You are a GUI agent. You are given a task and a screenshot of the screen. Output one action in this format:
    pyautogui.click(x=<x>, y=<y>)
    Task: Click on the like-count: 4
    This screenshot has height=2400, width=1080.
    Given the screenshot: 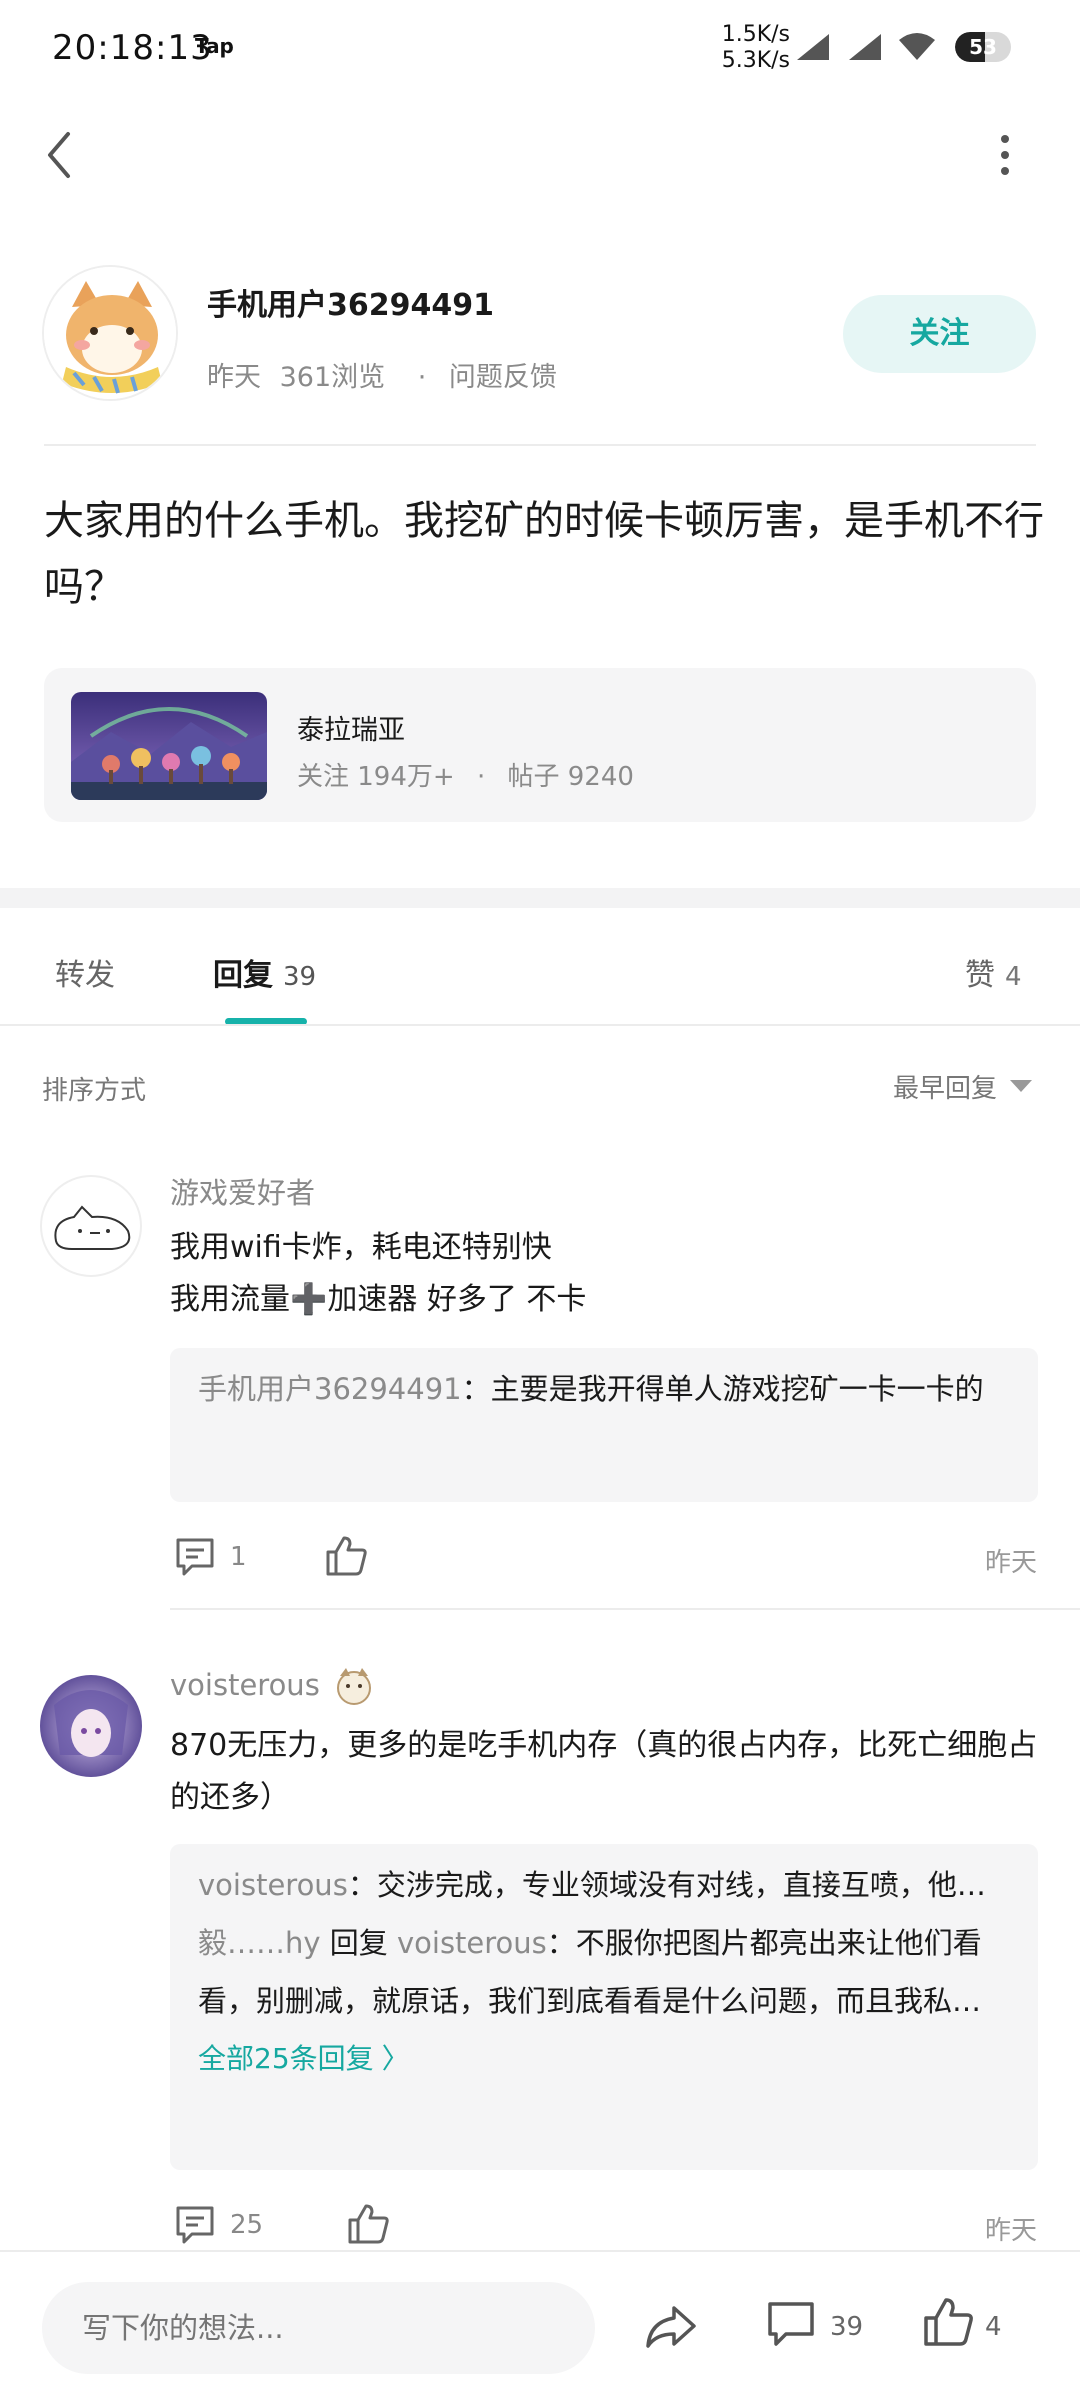 What is the action you would take?
    pyautogui.click(x=993, y=2327)
    